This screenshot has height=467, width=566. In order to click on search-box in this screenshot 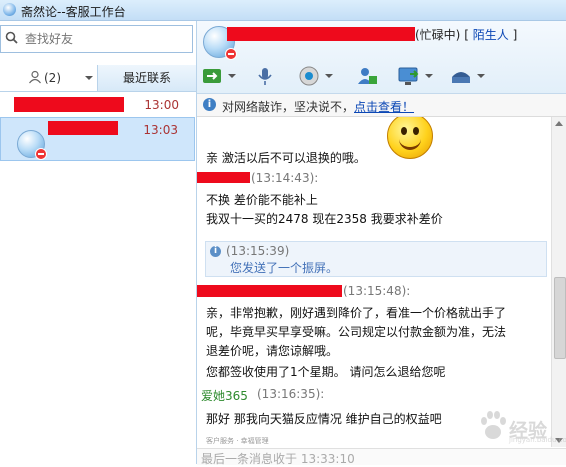, I will do `click(96, 39)`.